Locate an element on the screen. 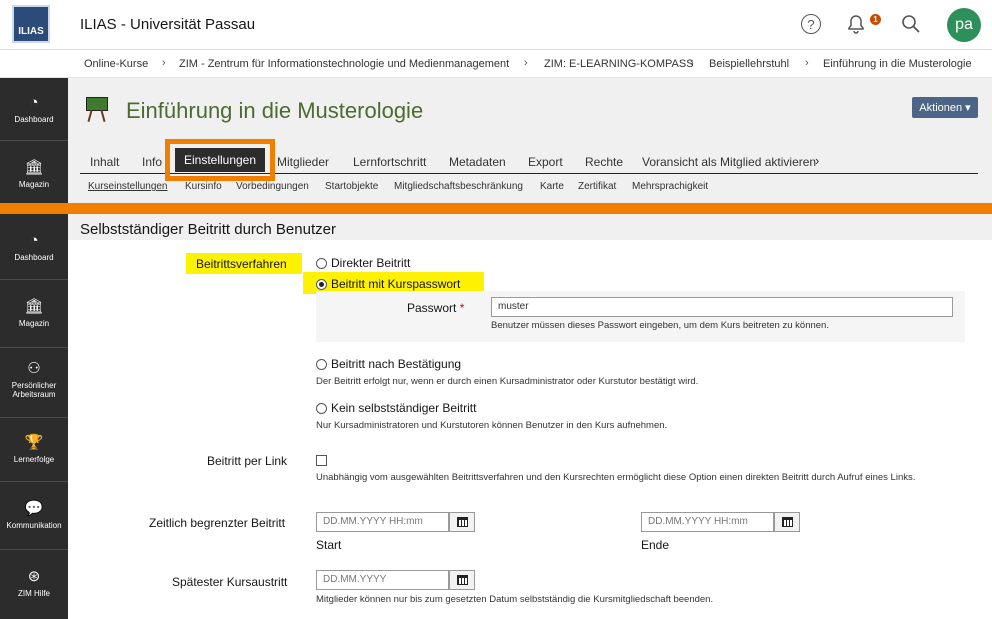 This screenshot has height=619, width=992. radio-direct: Direkter Beitritt is located at coordinates (363, 263).